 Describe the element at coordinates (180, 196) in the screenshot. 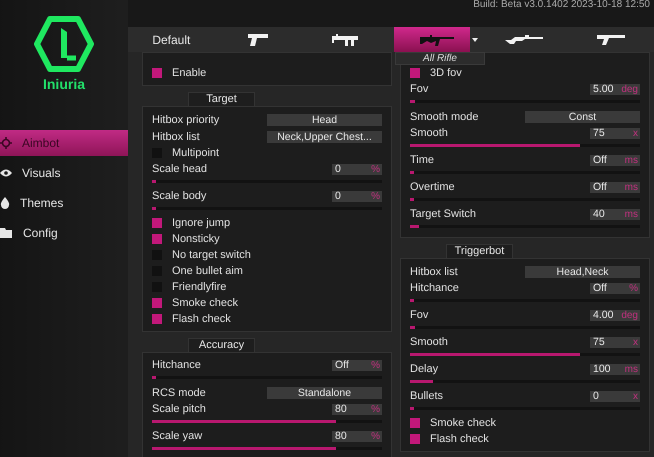

I see `setting-label: Scale body` at that location.